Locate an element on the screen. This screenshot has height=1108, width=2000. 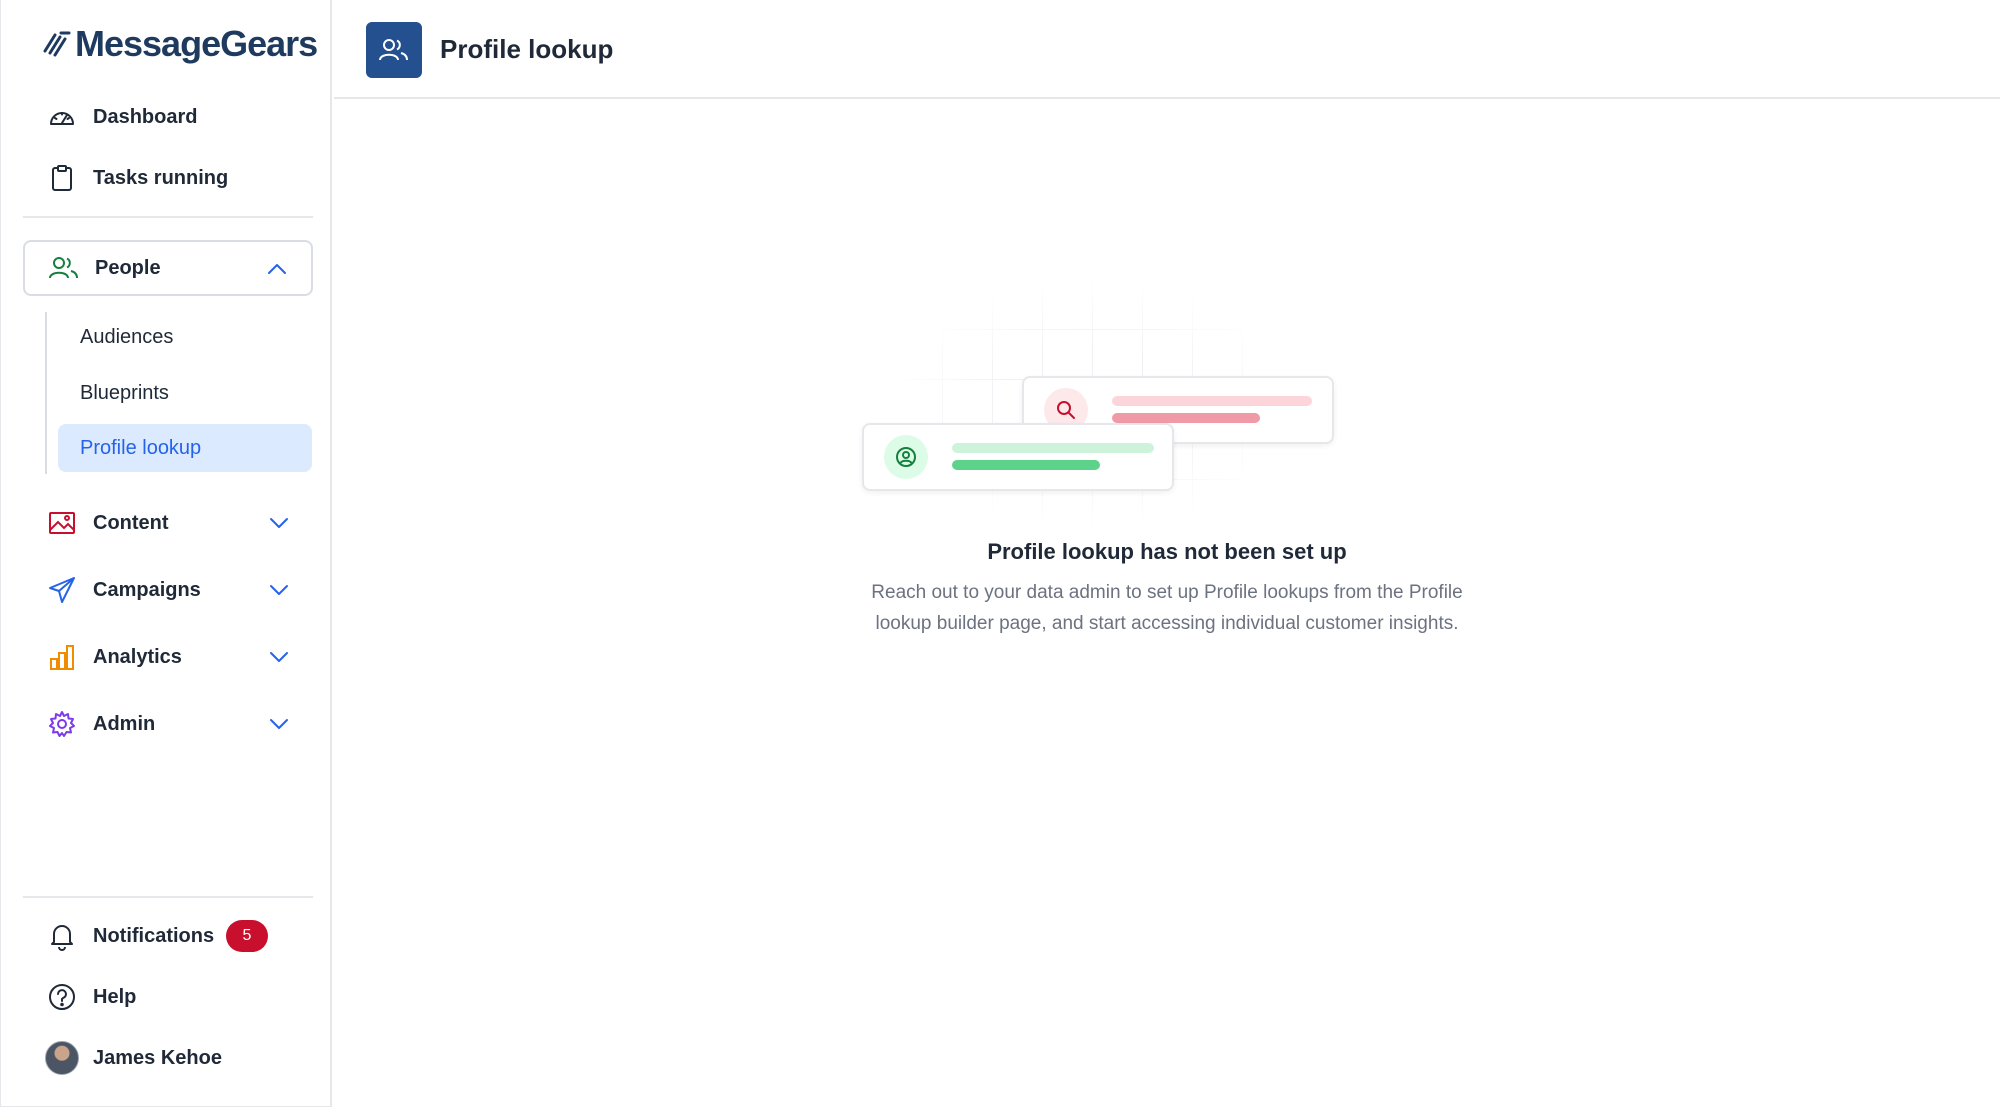
sidebar-item-user-profile: James Kehoe is located at coordinates (168, 1058).